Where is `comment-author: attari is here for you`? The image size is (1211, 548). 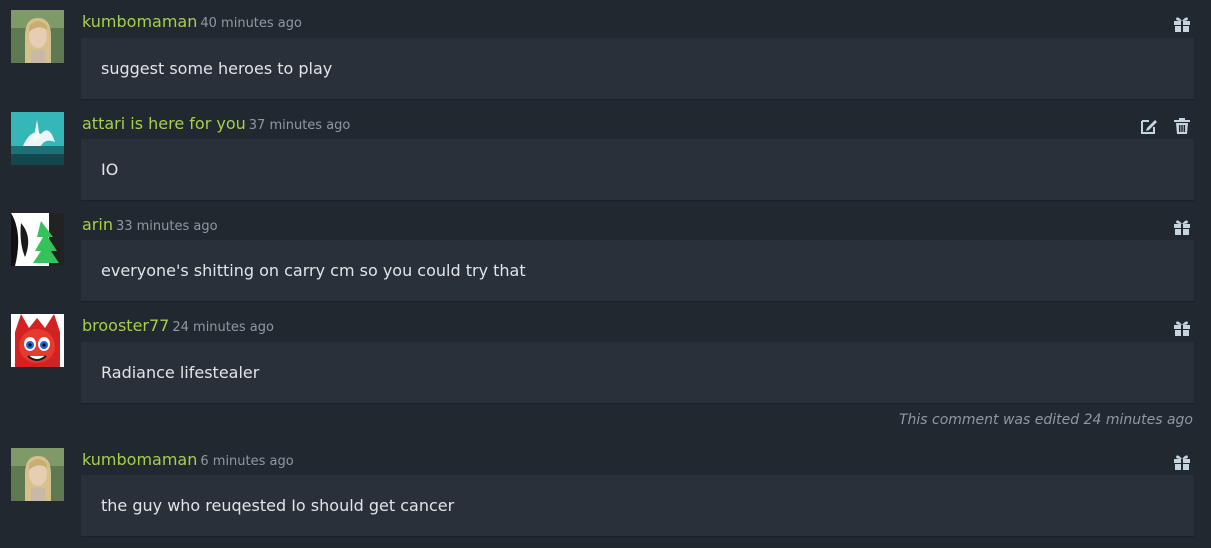 comment-author: attari is here for you is located at coordinates (164, 123).